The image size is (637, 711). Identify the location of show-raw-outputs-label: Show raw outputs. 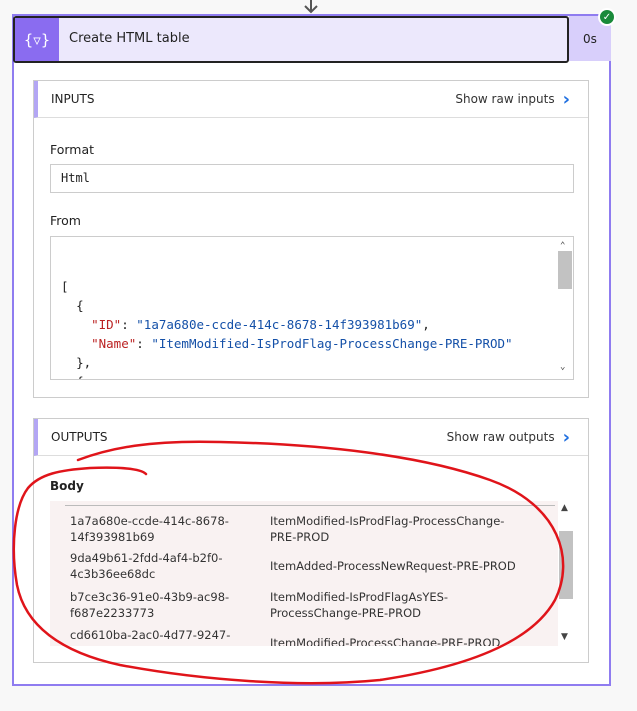
(500, 437).